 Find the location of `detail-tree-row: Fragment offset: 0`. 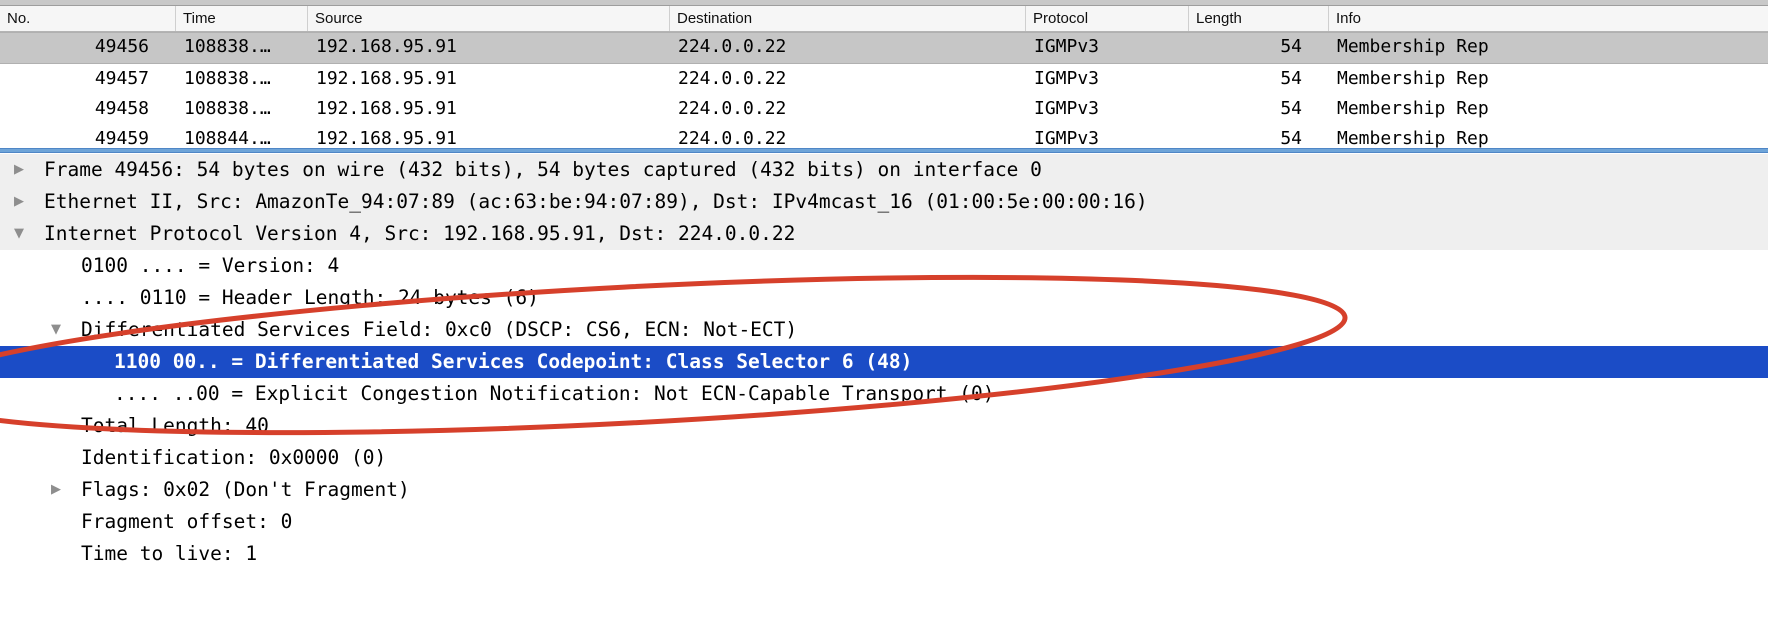

detail-tree-row: Fragment offset: 0 is located at coordinates (884, 522).